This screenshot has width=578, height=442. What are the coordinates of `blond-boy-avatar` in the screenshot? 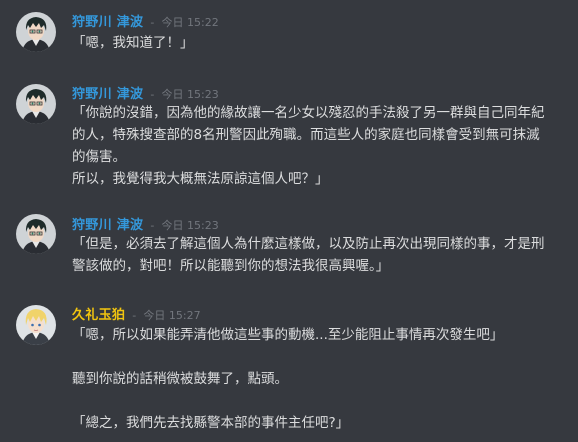 It's located at (36, 325).